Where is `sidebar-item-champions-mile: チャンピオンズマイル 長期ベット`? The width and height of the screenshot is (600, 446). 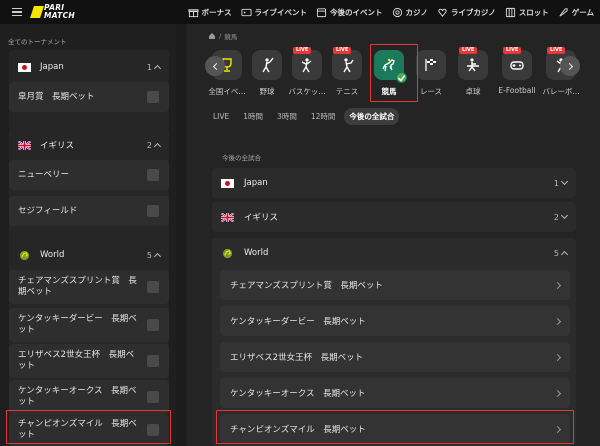
sidebar-item-champions-mile: チャンピオンズマイル 長期ベット is located at coordinates (89, 430).